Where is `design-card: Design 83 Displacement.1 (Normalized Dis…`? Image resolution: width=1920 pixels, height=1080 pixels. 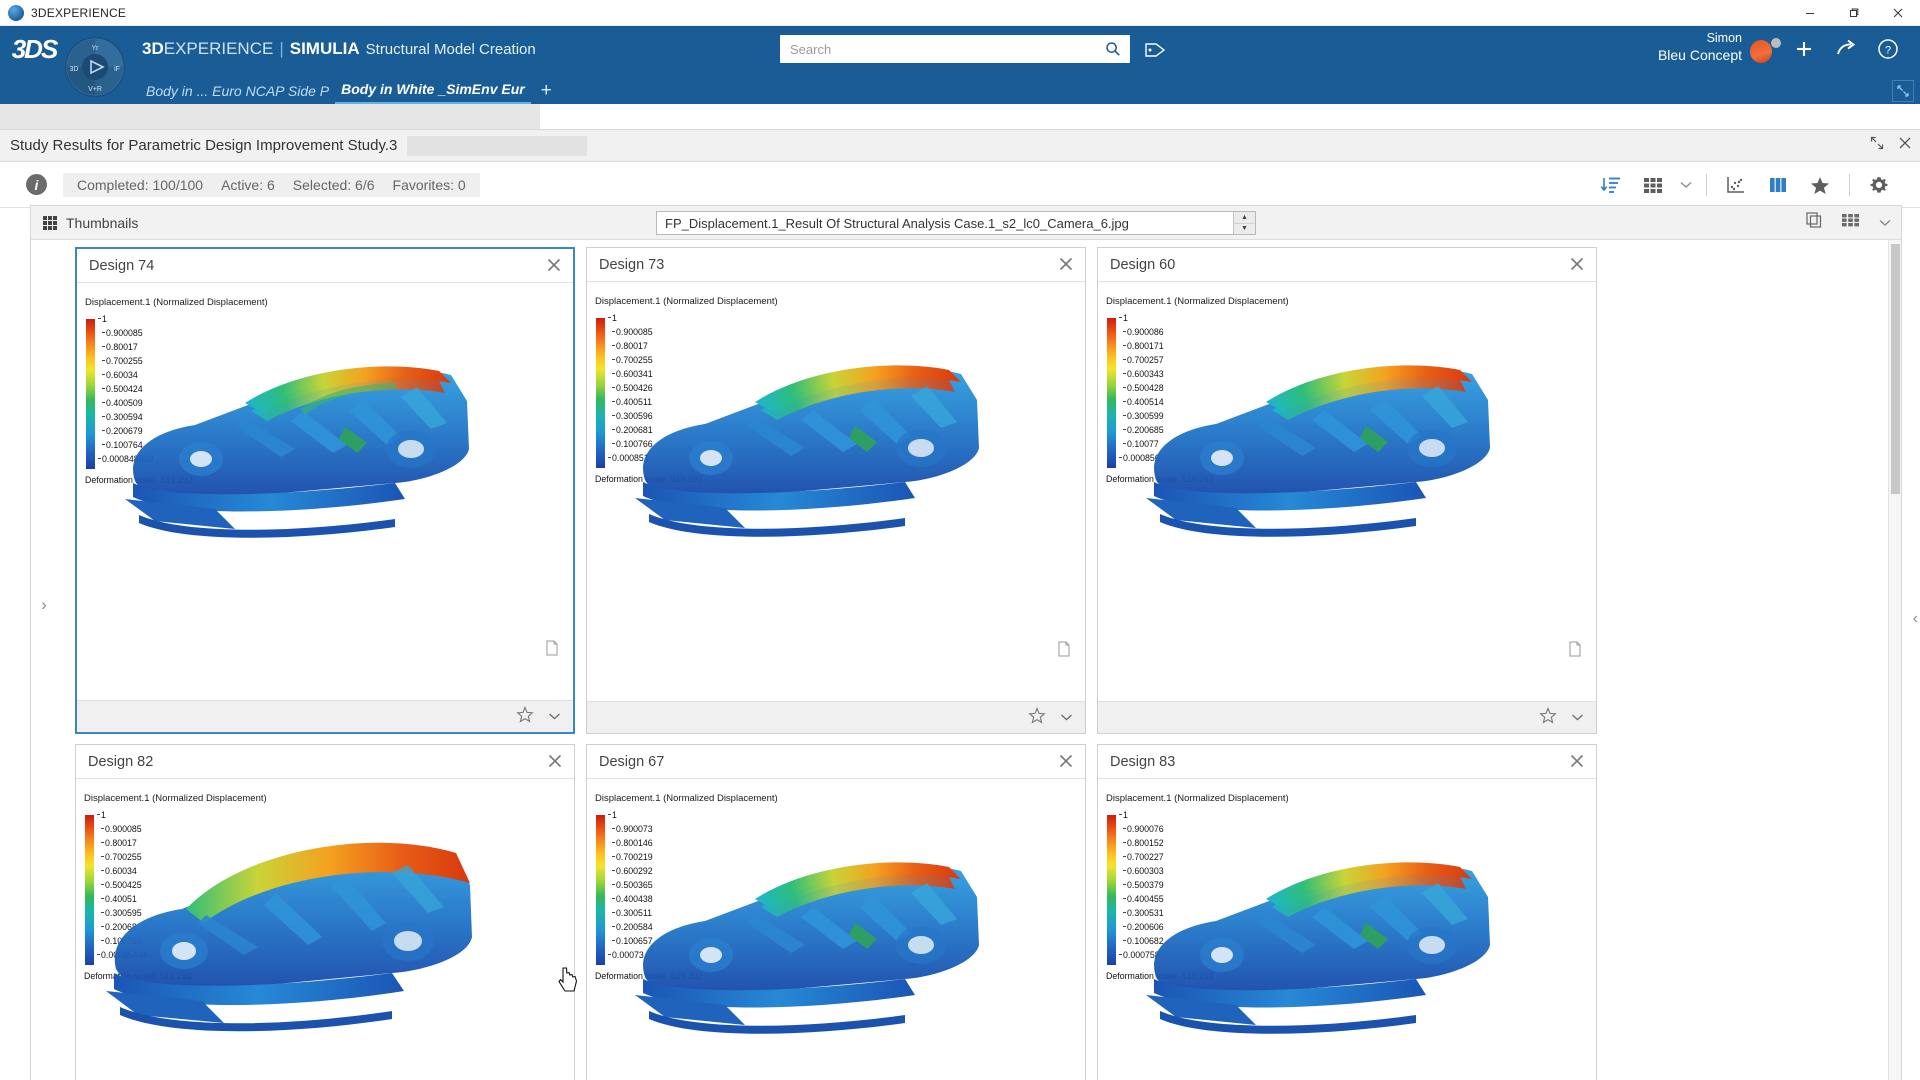
design-card: Design 83 Displacement.1 (Normalized Dis… is located at coordinates (1347, 912).